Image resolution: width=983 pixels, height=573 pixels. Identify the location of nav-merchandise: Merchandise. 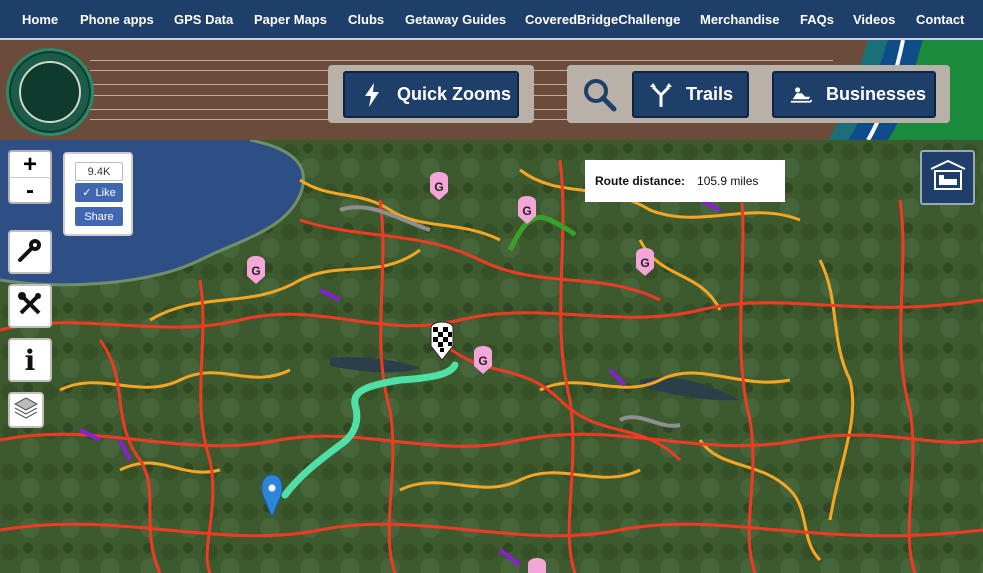
(739, 19).